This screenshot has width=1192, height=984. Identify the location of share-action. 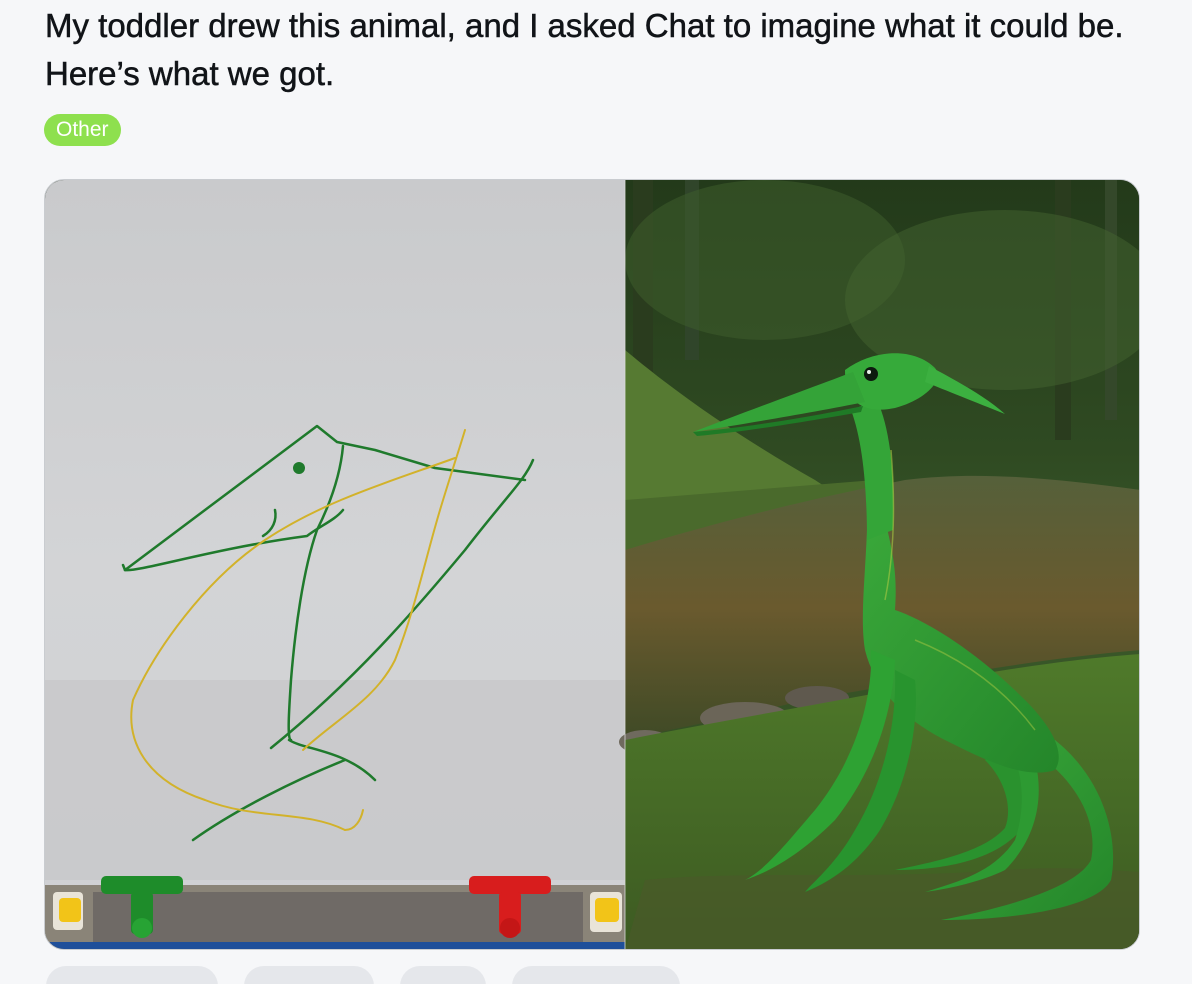
(596, 975).